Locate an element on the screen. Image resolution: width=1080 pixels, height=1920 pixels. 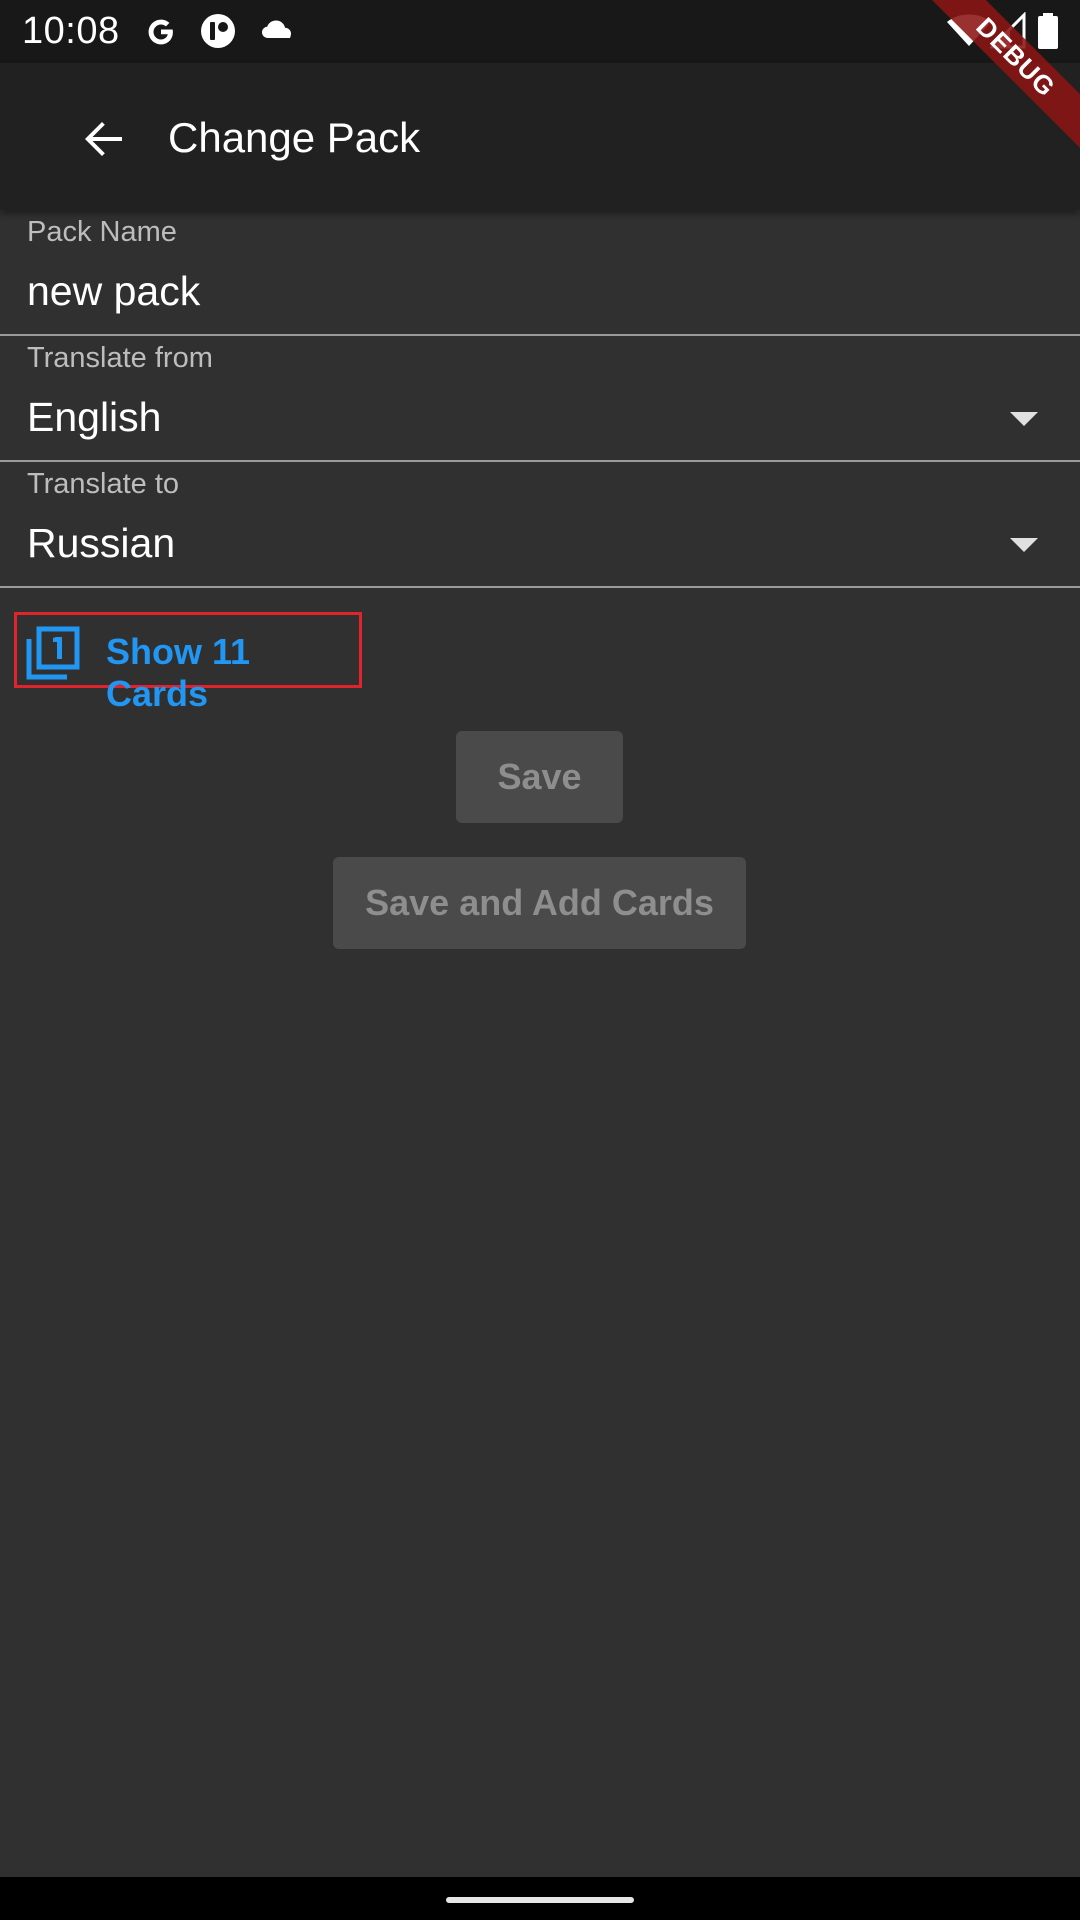
home-gesture-handle is located at coordinates (540, 1900).